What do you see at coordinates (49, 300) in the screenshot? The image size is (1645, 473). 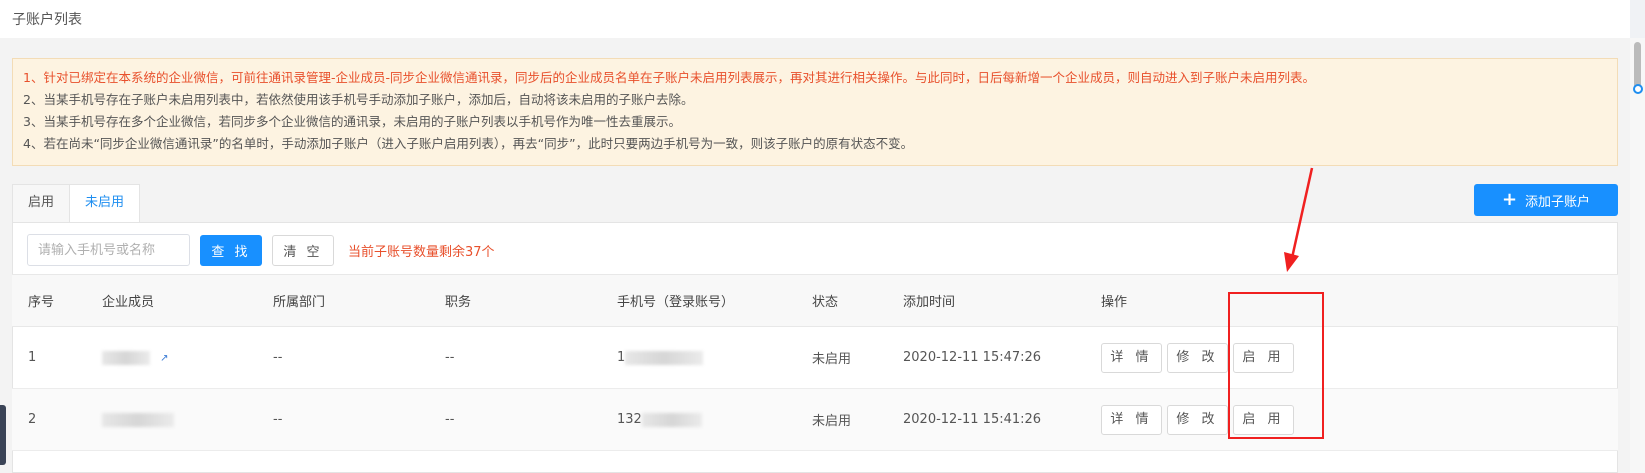 I see `col-index: 序号` at bounding box center [49, 300].